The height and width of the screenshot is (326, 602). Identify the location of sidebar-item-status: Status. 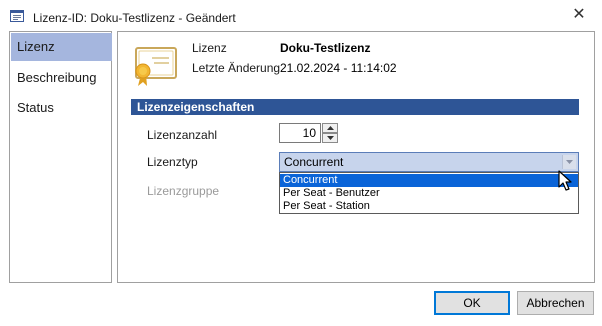
(61, 108).